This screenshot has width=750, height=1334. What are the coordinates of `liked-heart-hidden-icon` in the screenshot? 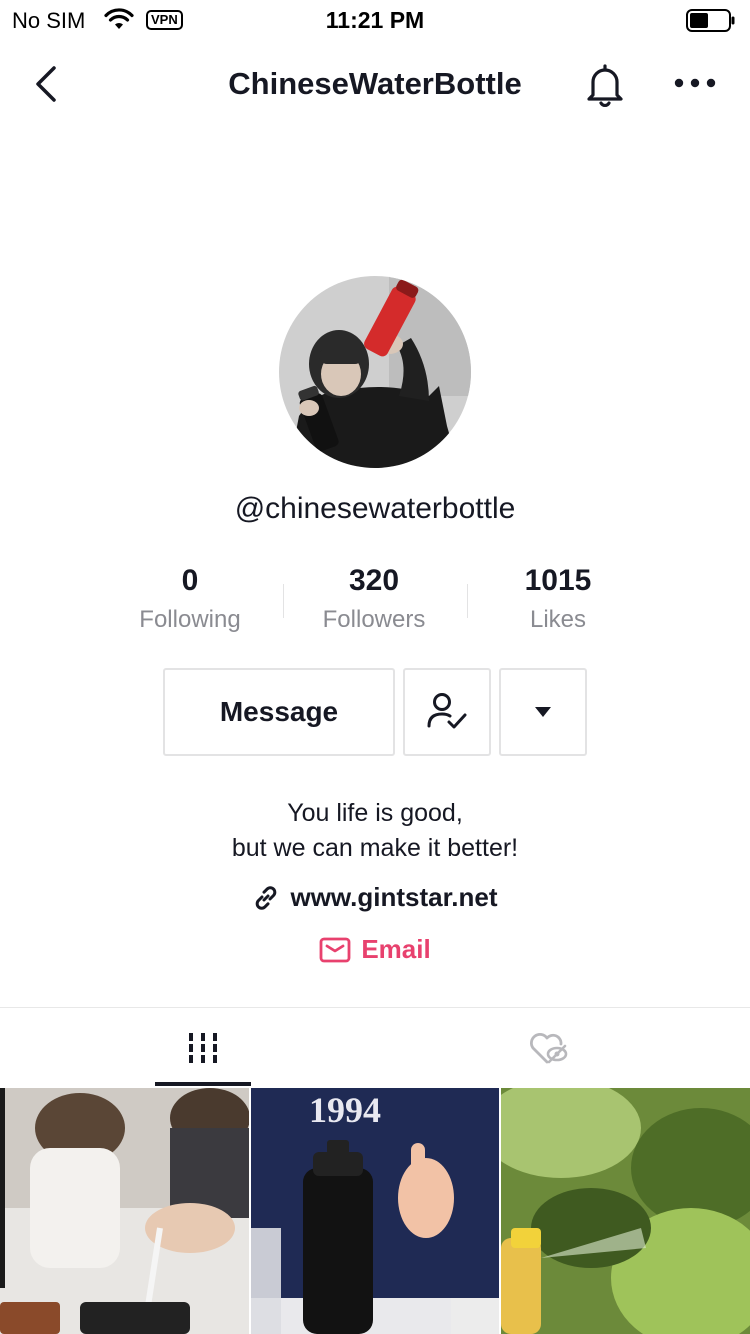 It's located at (549, 1048).